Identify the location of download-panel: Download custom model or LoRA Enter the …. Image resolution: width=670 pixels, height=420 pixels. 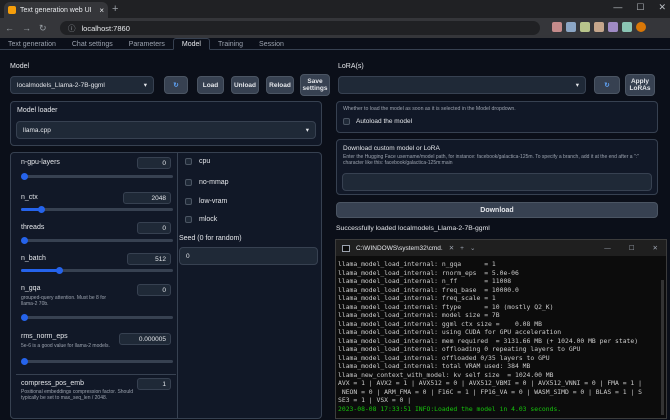
(497, 167).